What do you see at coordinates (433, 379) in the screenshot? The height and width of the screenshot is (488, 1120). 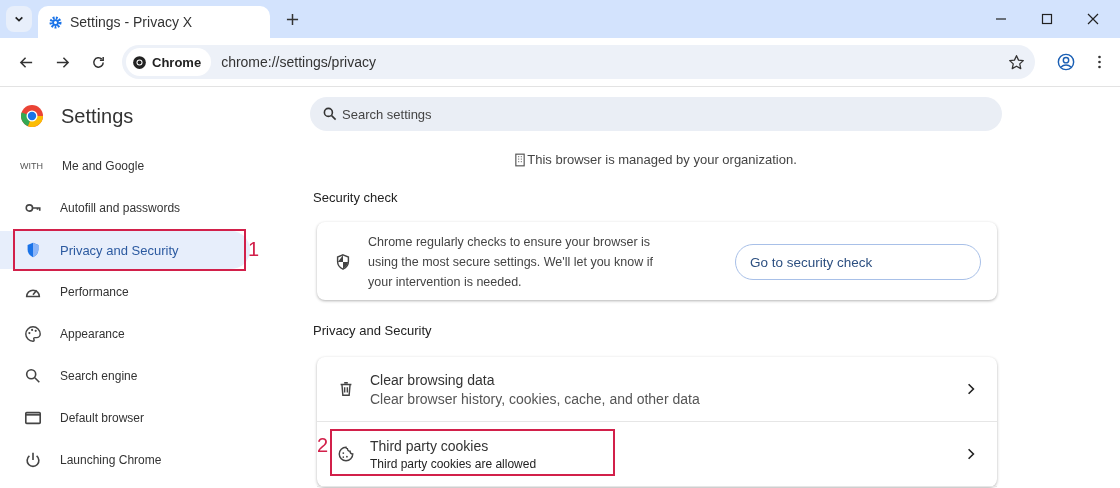 I see `row-title: Clear browsing data` at bounding box center [433, 379].